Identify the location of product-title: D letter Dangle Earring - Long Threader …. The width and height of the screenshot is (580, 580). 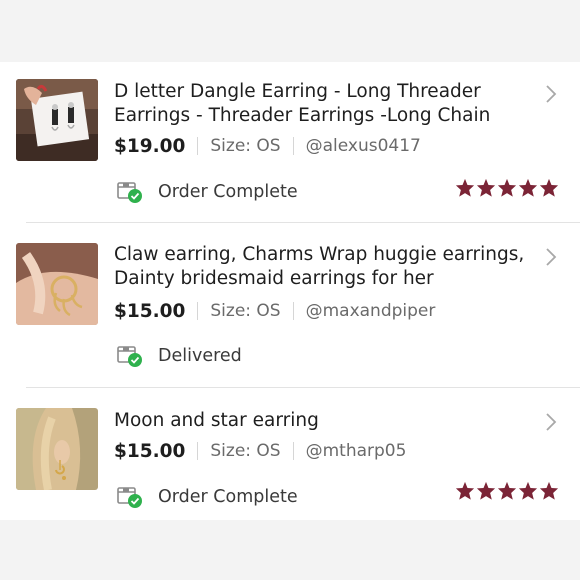
(324, 104).